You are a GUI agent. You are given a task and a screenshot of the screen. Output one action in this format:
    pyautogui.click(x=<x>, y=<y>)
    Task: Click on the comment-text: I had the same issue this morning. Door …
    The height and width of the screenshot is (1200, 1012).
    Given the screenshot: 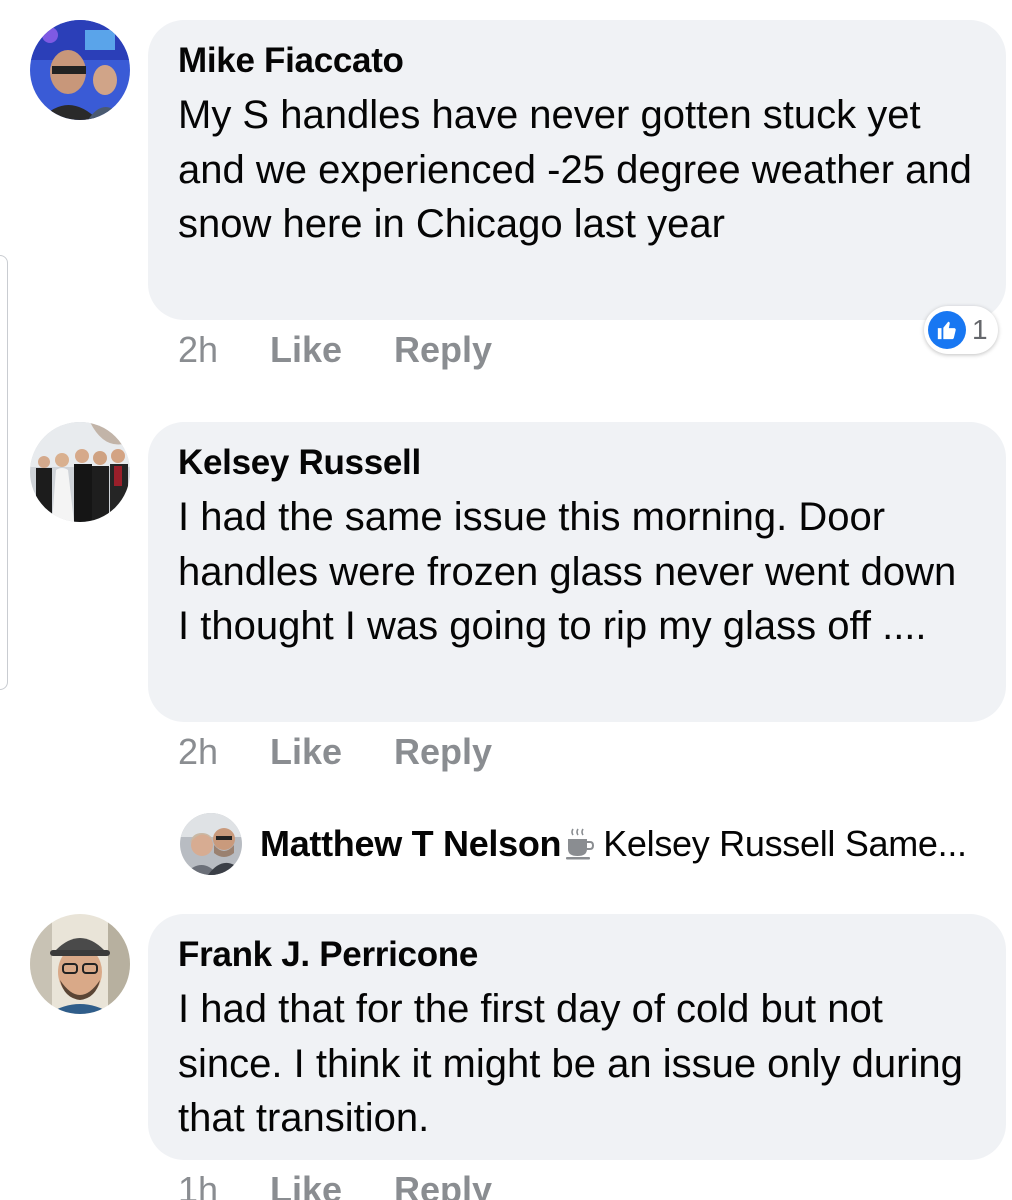 What is the action you would take?
    pyautogui.click(x=567, y=571)
    